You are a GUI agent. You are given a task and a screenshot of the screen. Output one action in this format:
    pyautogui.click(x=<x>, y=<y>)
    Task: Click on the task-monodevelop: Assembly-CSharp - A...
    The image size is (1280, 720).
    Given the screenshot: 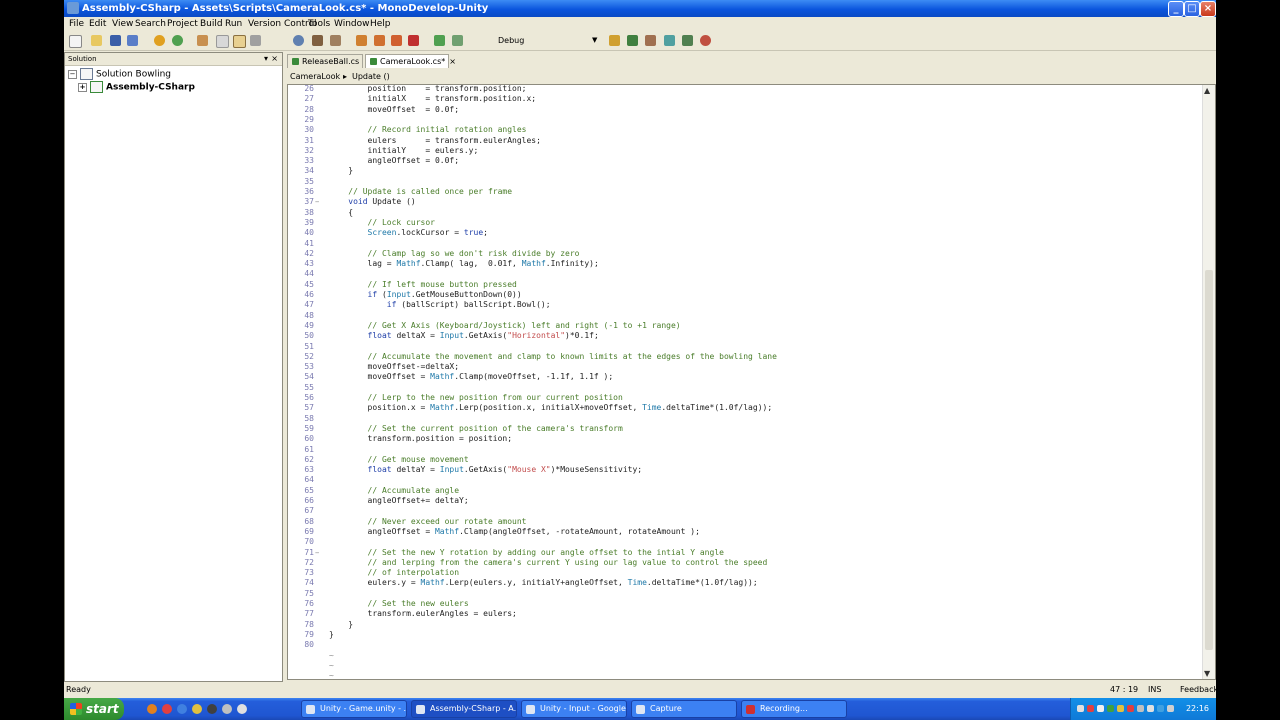 What is the action you would take?
    pyautogui.click(x=464, y=709)
    